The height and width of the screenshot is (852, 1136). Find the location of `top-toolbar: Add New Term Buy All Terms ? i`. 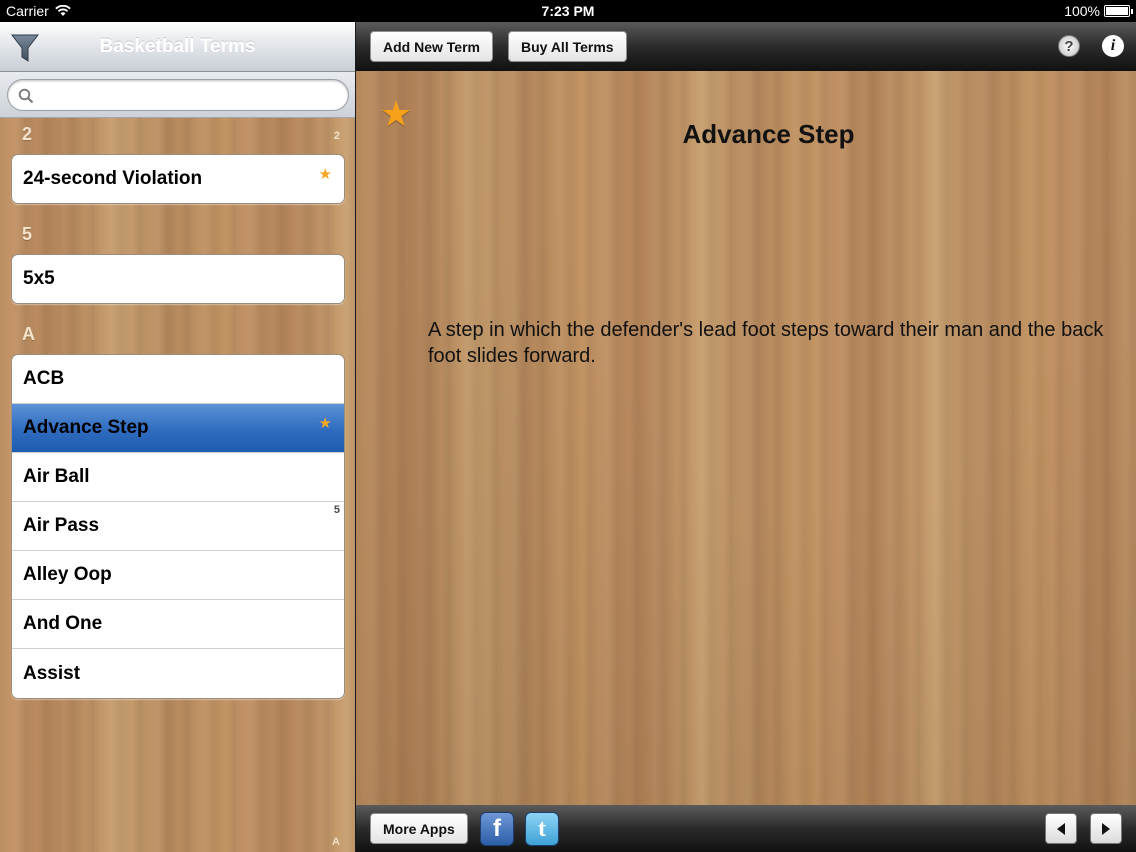

top-toolbar: Add New Term Buy All Terms ? i is located at coordinates (746, 46).